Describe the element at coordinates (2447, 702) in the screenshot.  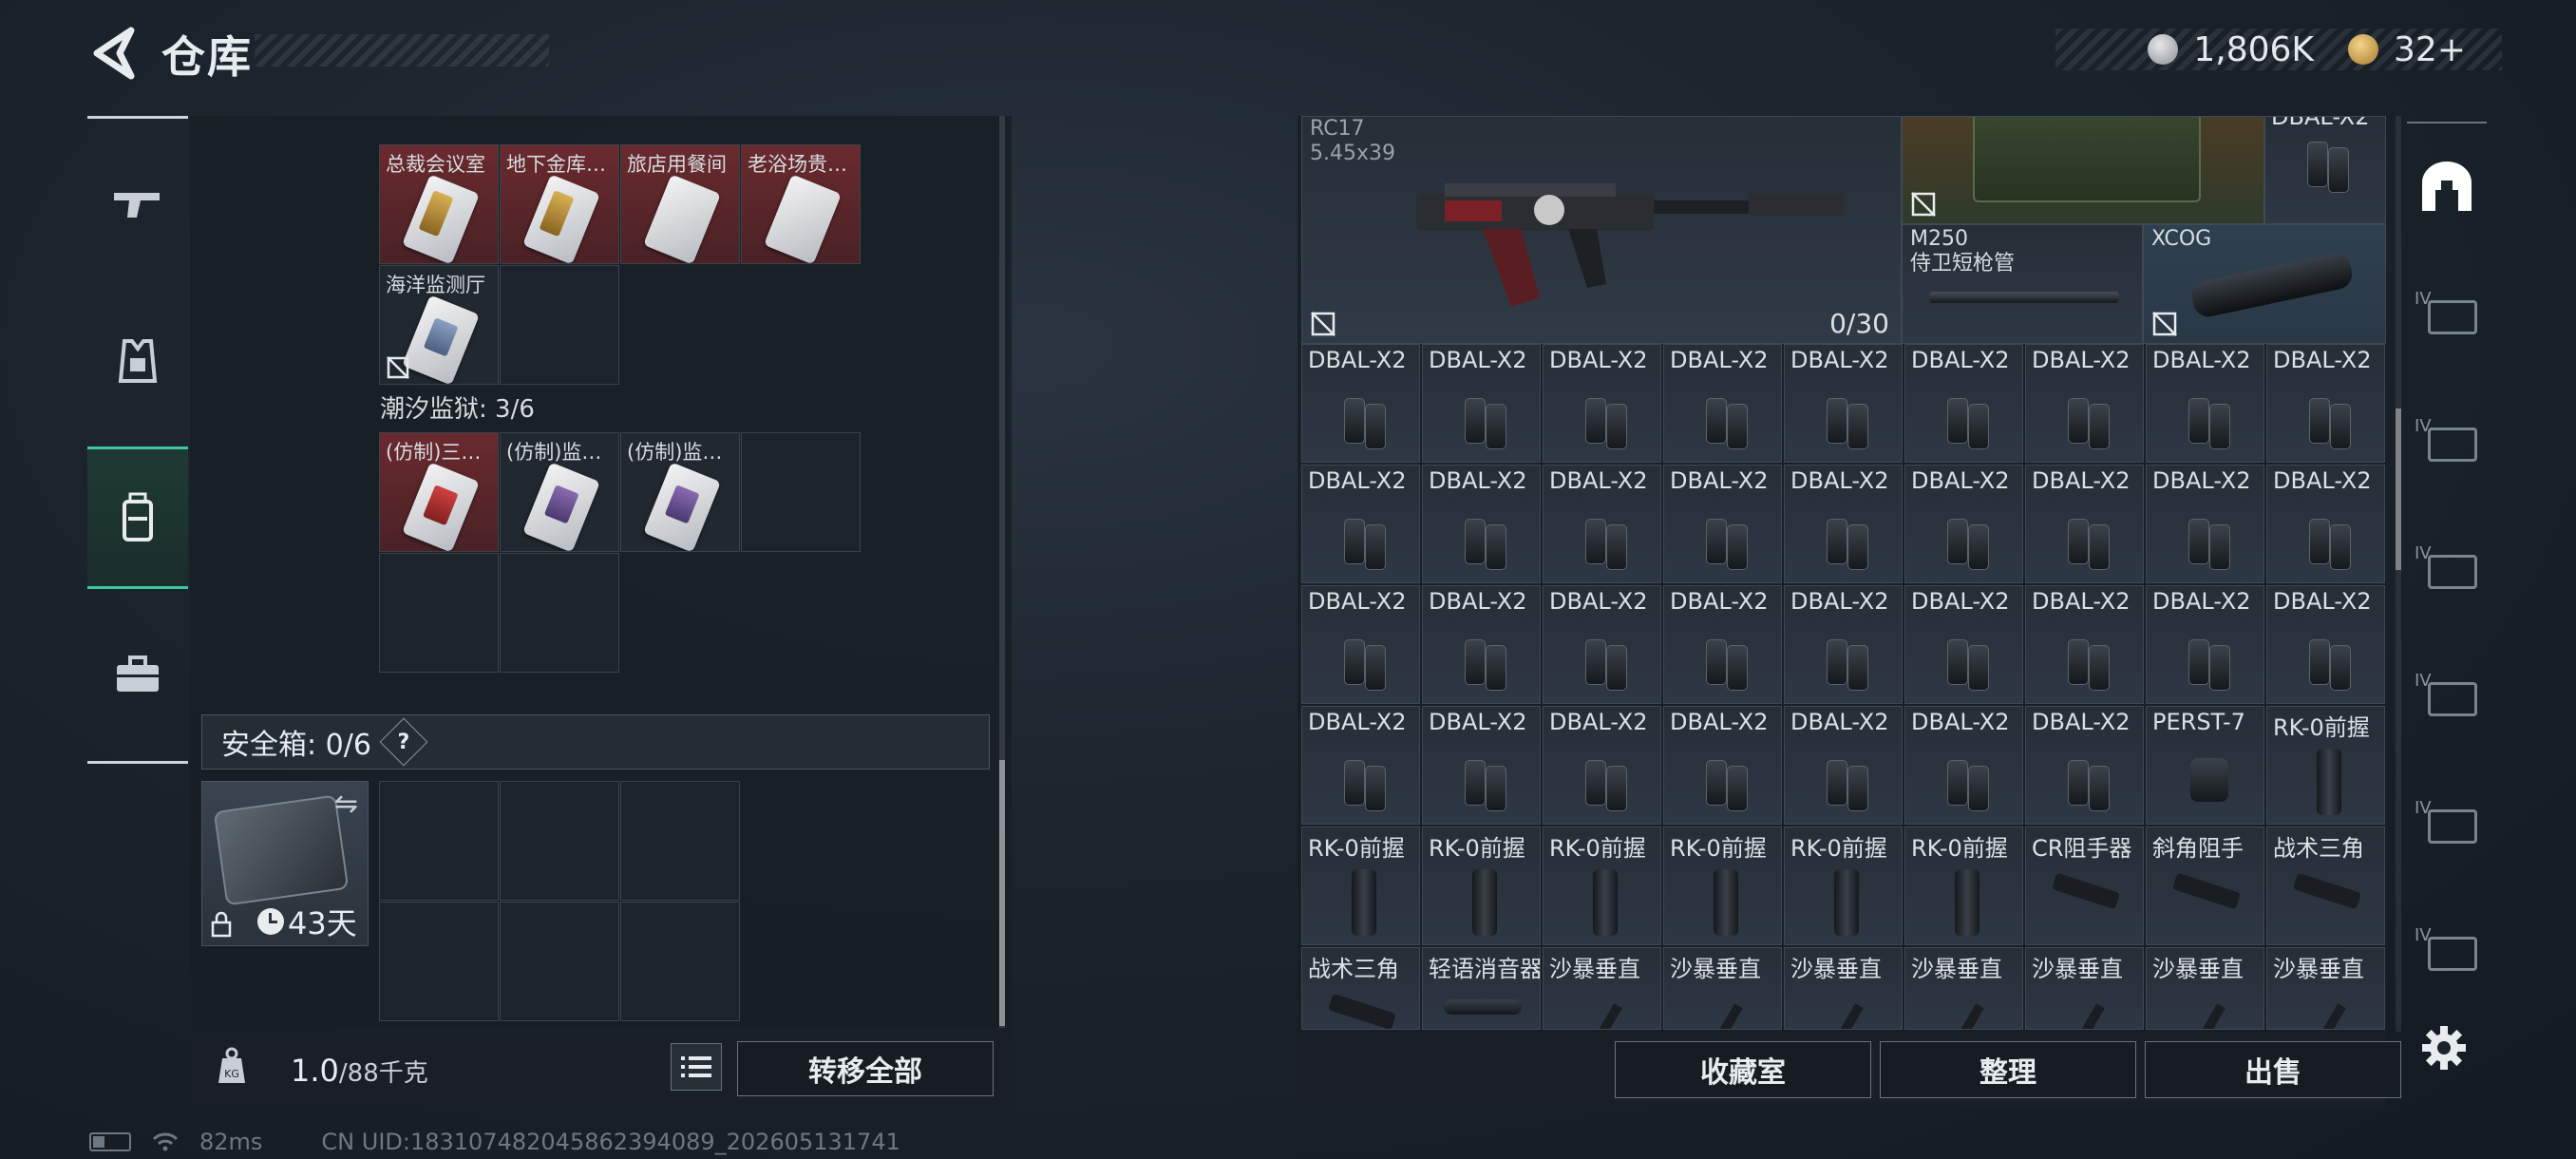
I see `nav-tier-slot-4: IV` at that location.